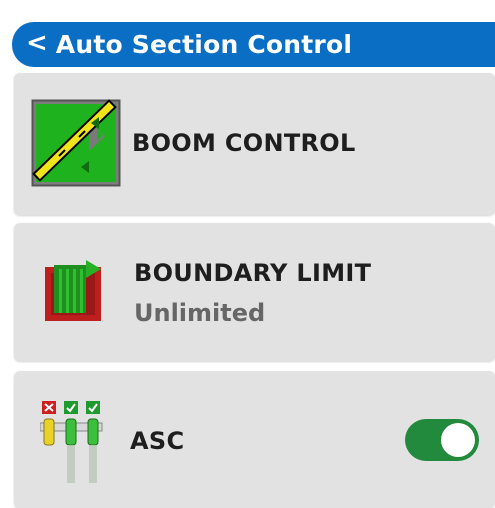  I want to click on asc-sections-icon, so click(71, 442).